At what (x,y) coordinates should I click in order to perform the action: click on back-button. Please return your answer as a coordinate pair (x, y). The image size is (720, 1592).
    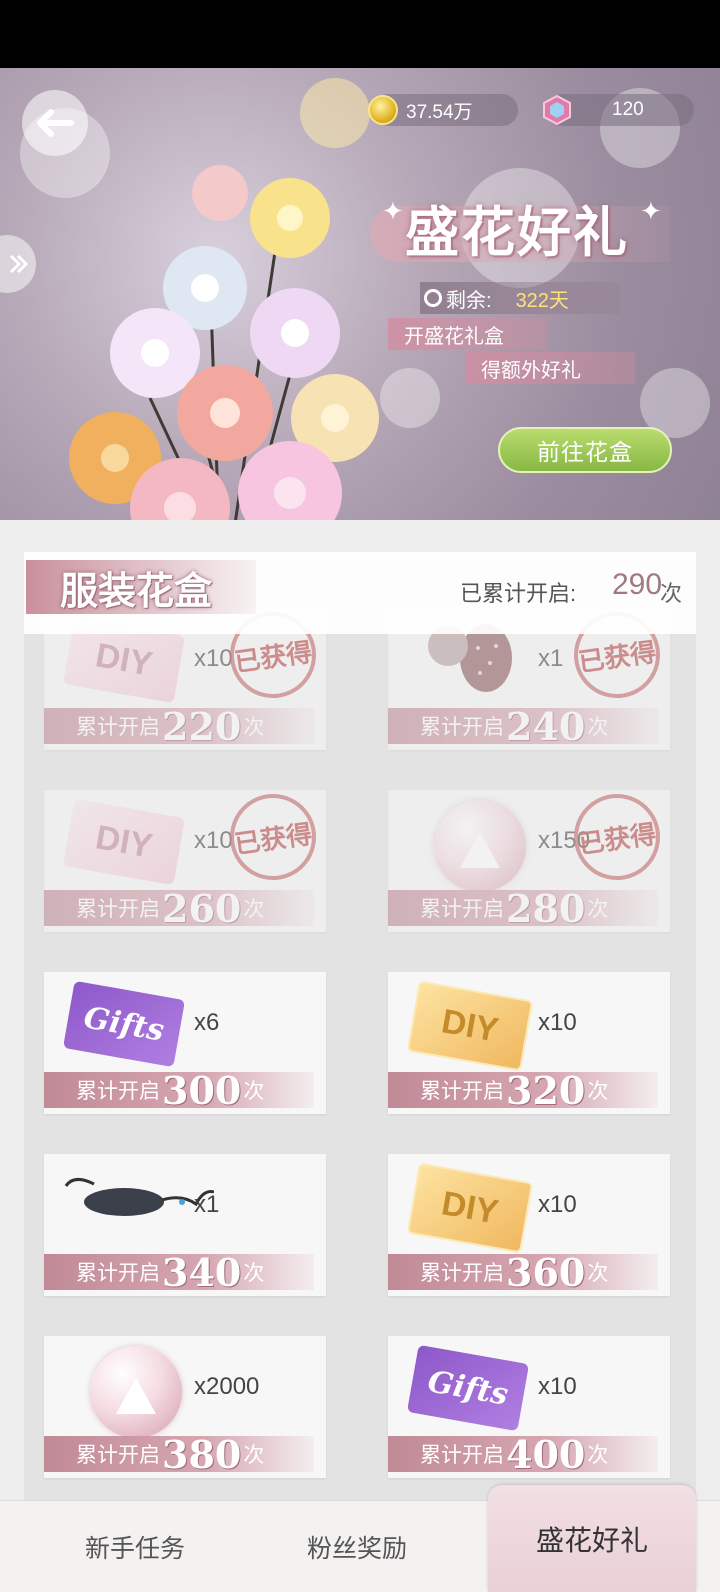
    Looking at the image, I should click on (55, 123).